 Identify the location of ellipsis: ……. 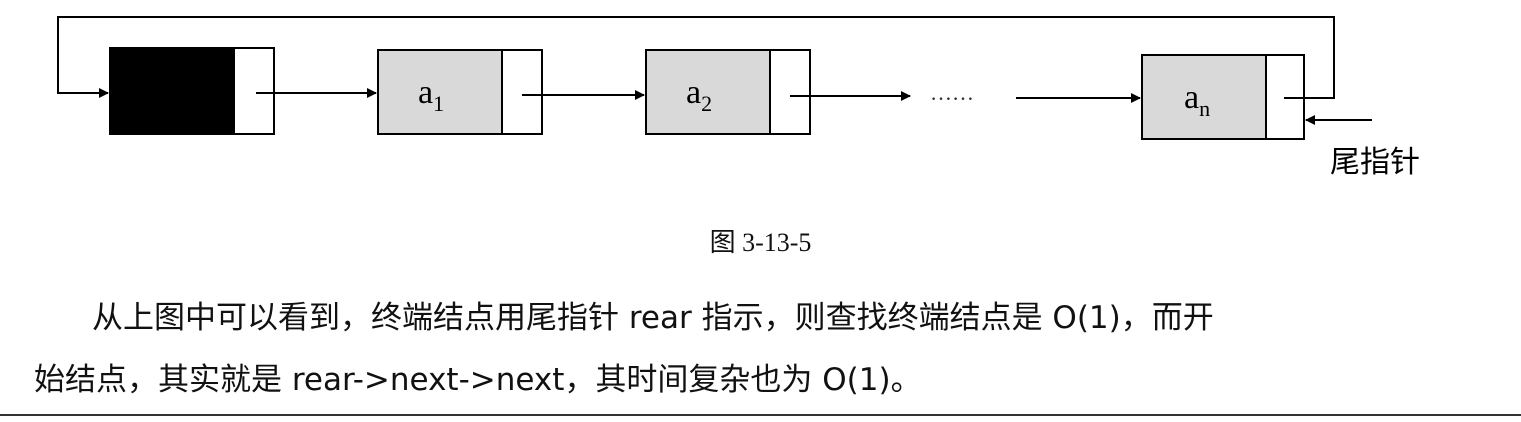
(952, 92).